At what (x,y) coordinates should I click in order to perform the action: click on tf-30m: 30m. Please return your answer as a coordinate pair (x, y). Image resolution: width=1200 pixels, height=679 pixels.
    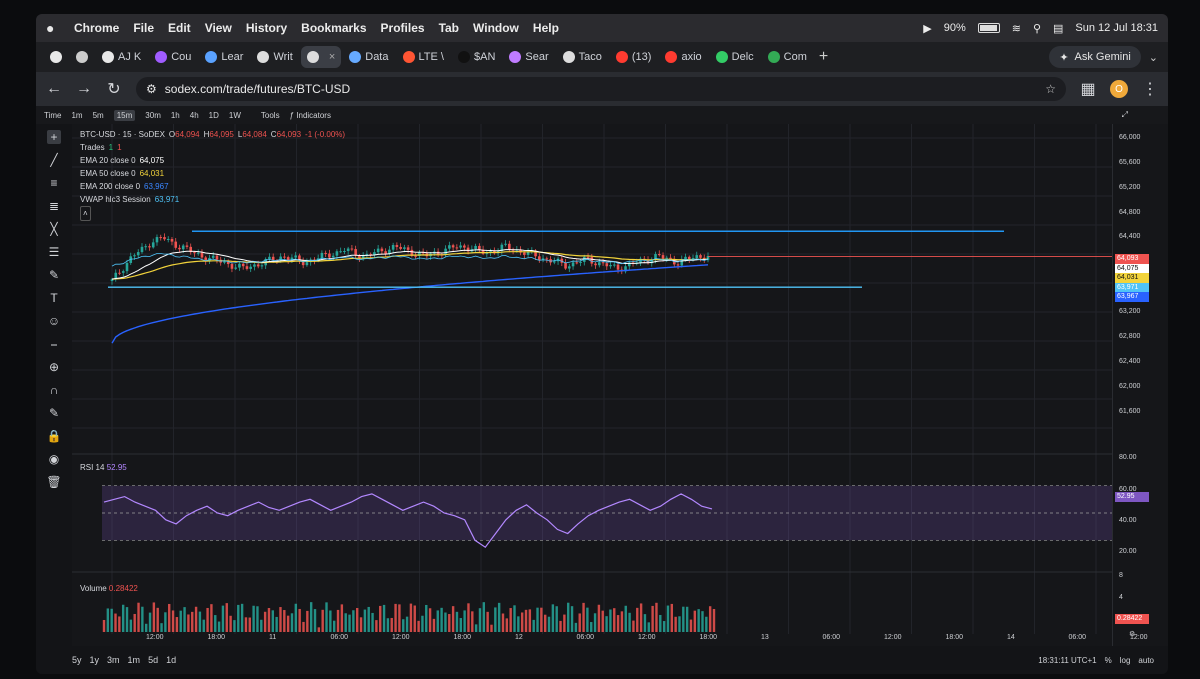
    Looking at the image, I should click on (153, 115).